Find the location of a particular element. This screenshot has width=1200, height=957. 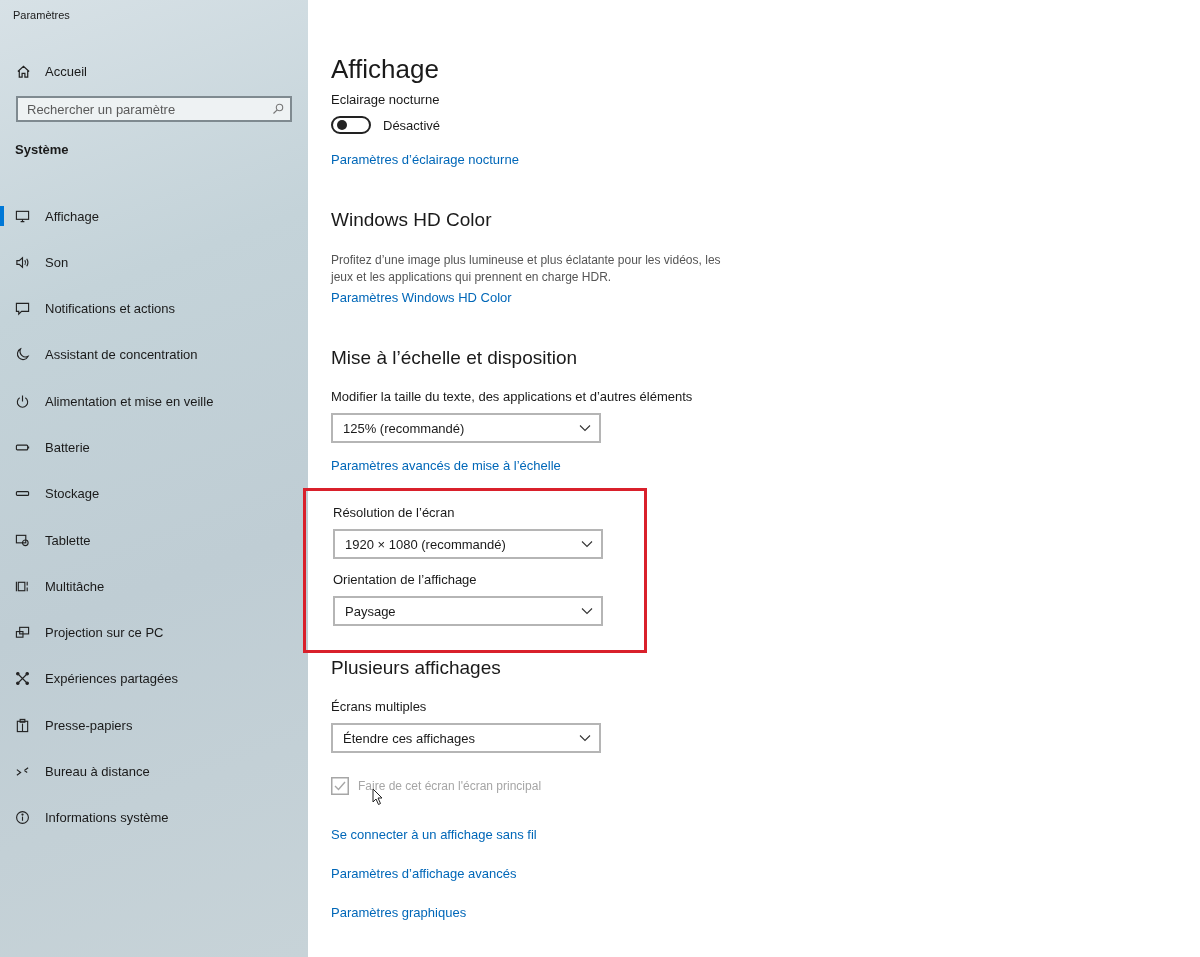

settings-link: Paramètres graphiques is located at coordinates (399, 912).